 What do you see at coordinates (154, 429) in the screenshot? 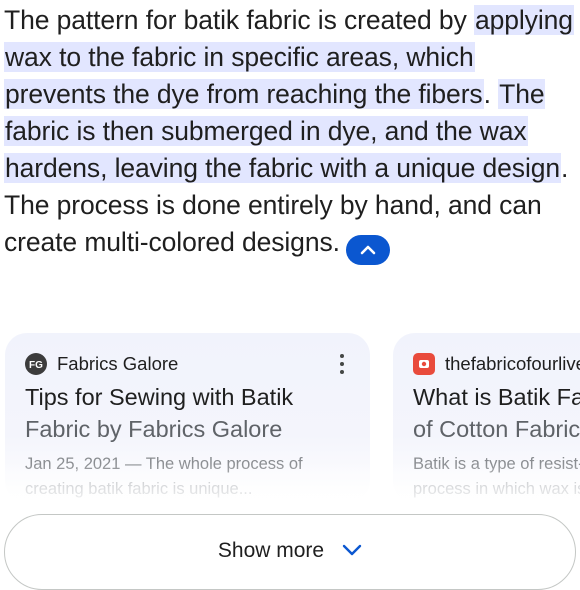
I see `card-title-line-2: Fabric by Fabrics Galore` at bounding box center [154, 429].